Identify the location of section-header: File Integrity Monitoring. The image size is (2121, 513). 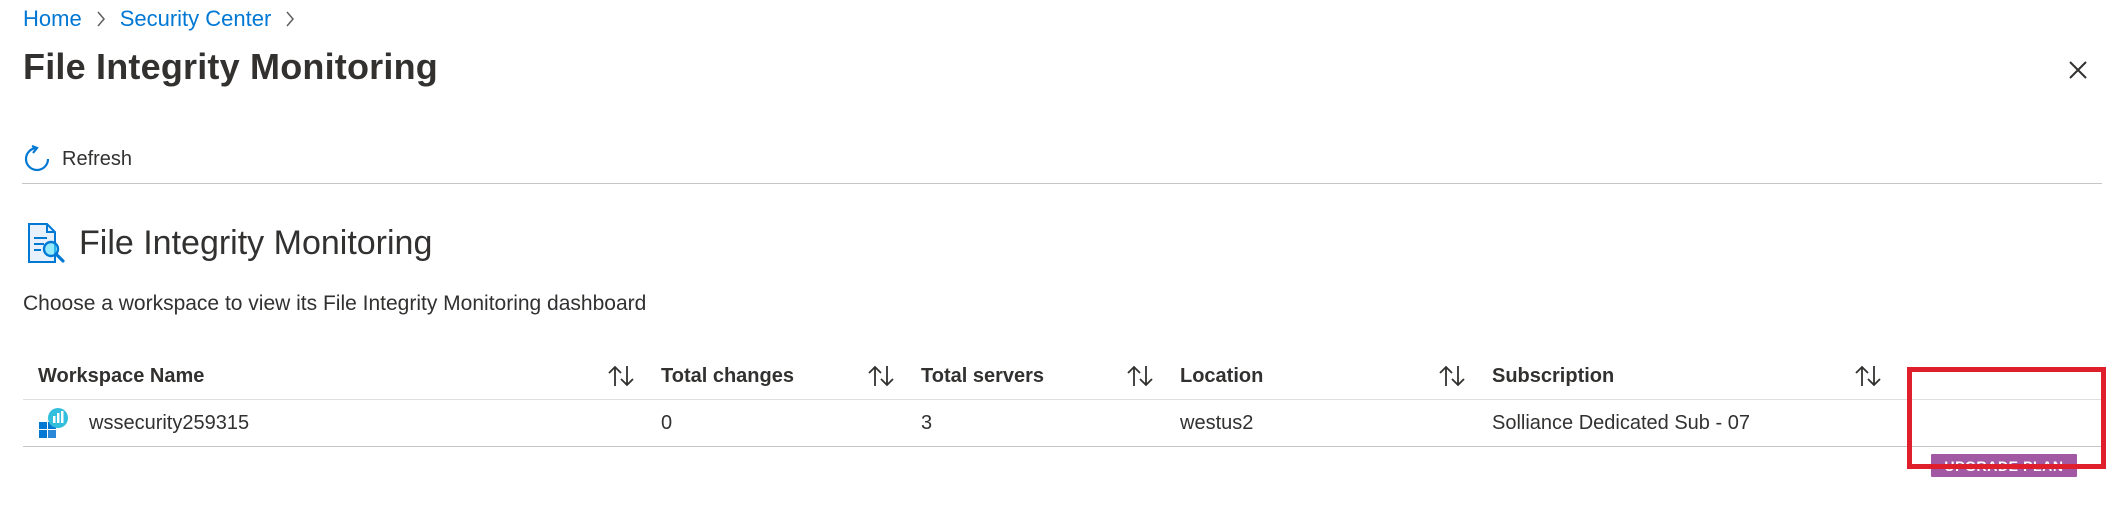
(228, 243).